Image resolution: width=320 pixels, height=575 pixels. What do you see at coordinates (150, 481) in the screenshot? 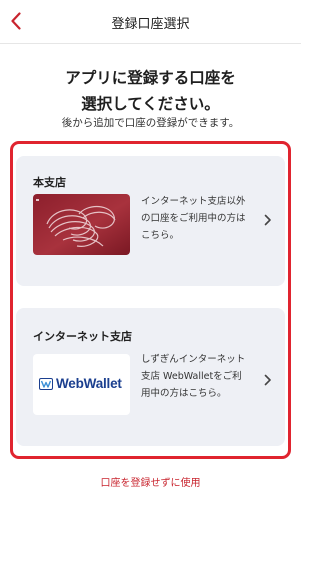
I see `skip-registration-link: 口座を登録せずに使用` at bounding box center [150, 481].